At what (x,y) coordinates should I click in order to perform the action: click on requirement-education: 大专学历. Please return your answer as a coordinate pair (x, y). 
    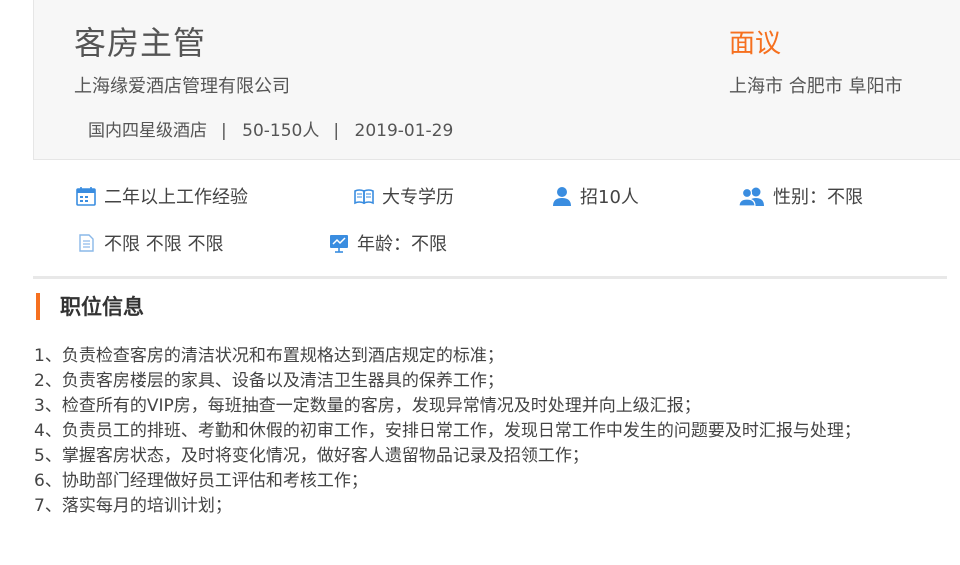
    Looking at the image, I should click on (403, 196).